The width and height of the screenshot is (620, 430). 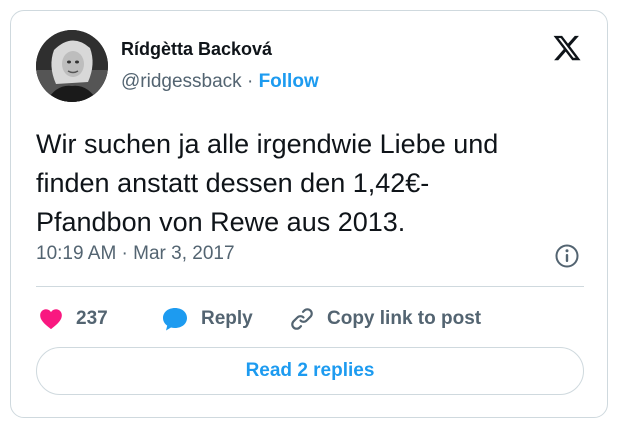 What do you see at coordinates (567, 48) in the screenshot?
I see `x-logo-icon` at bounding box center [567, 48].